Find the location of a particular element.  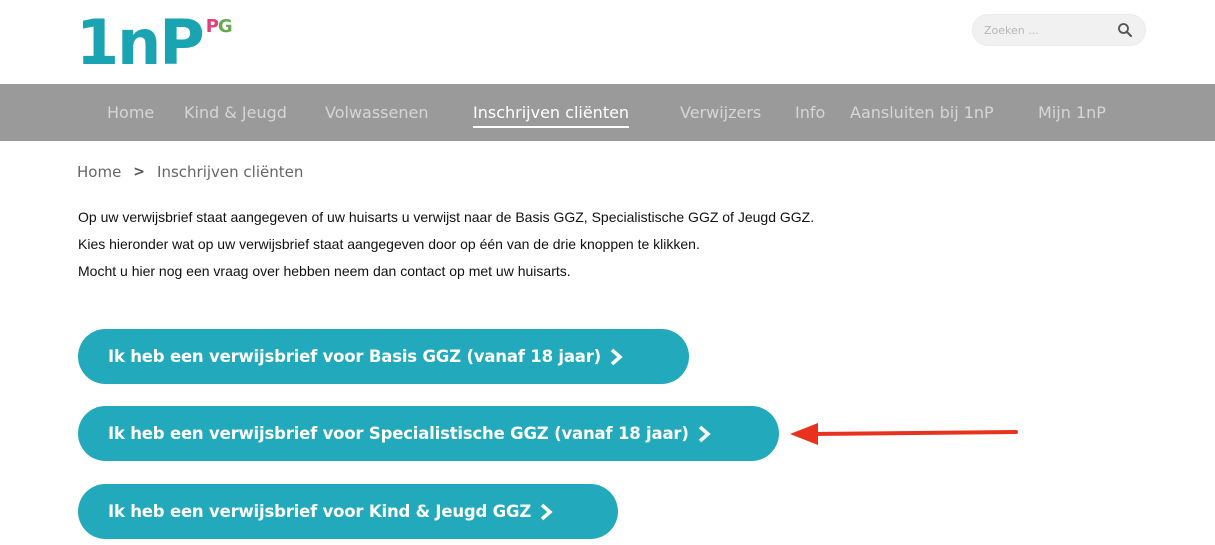

nav-item-volwassenen: Volwassenen is located at coordinates (376, 113).